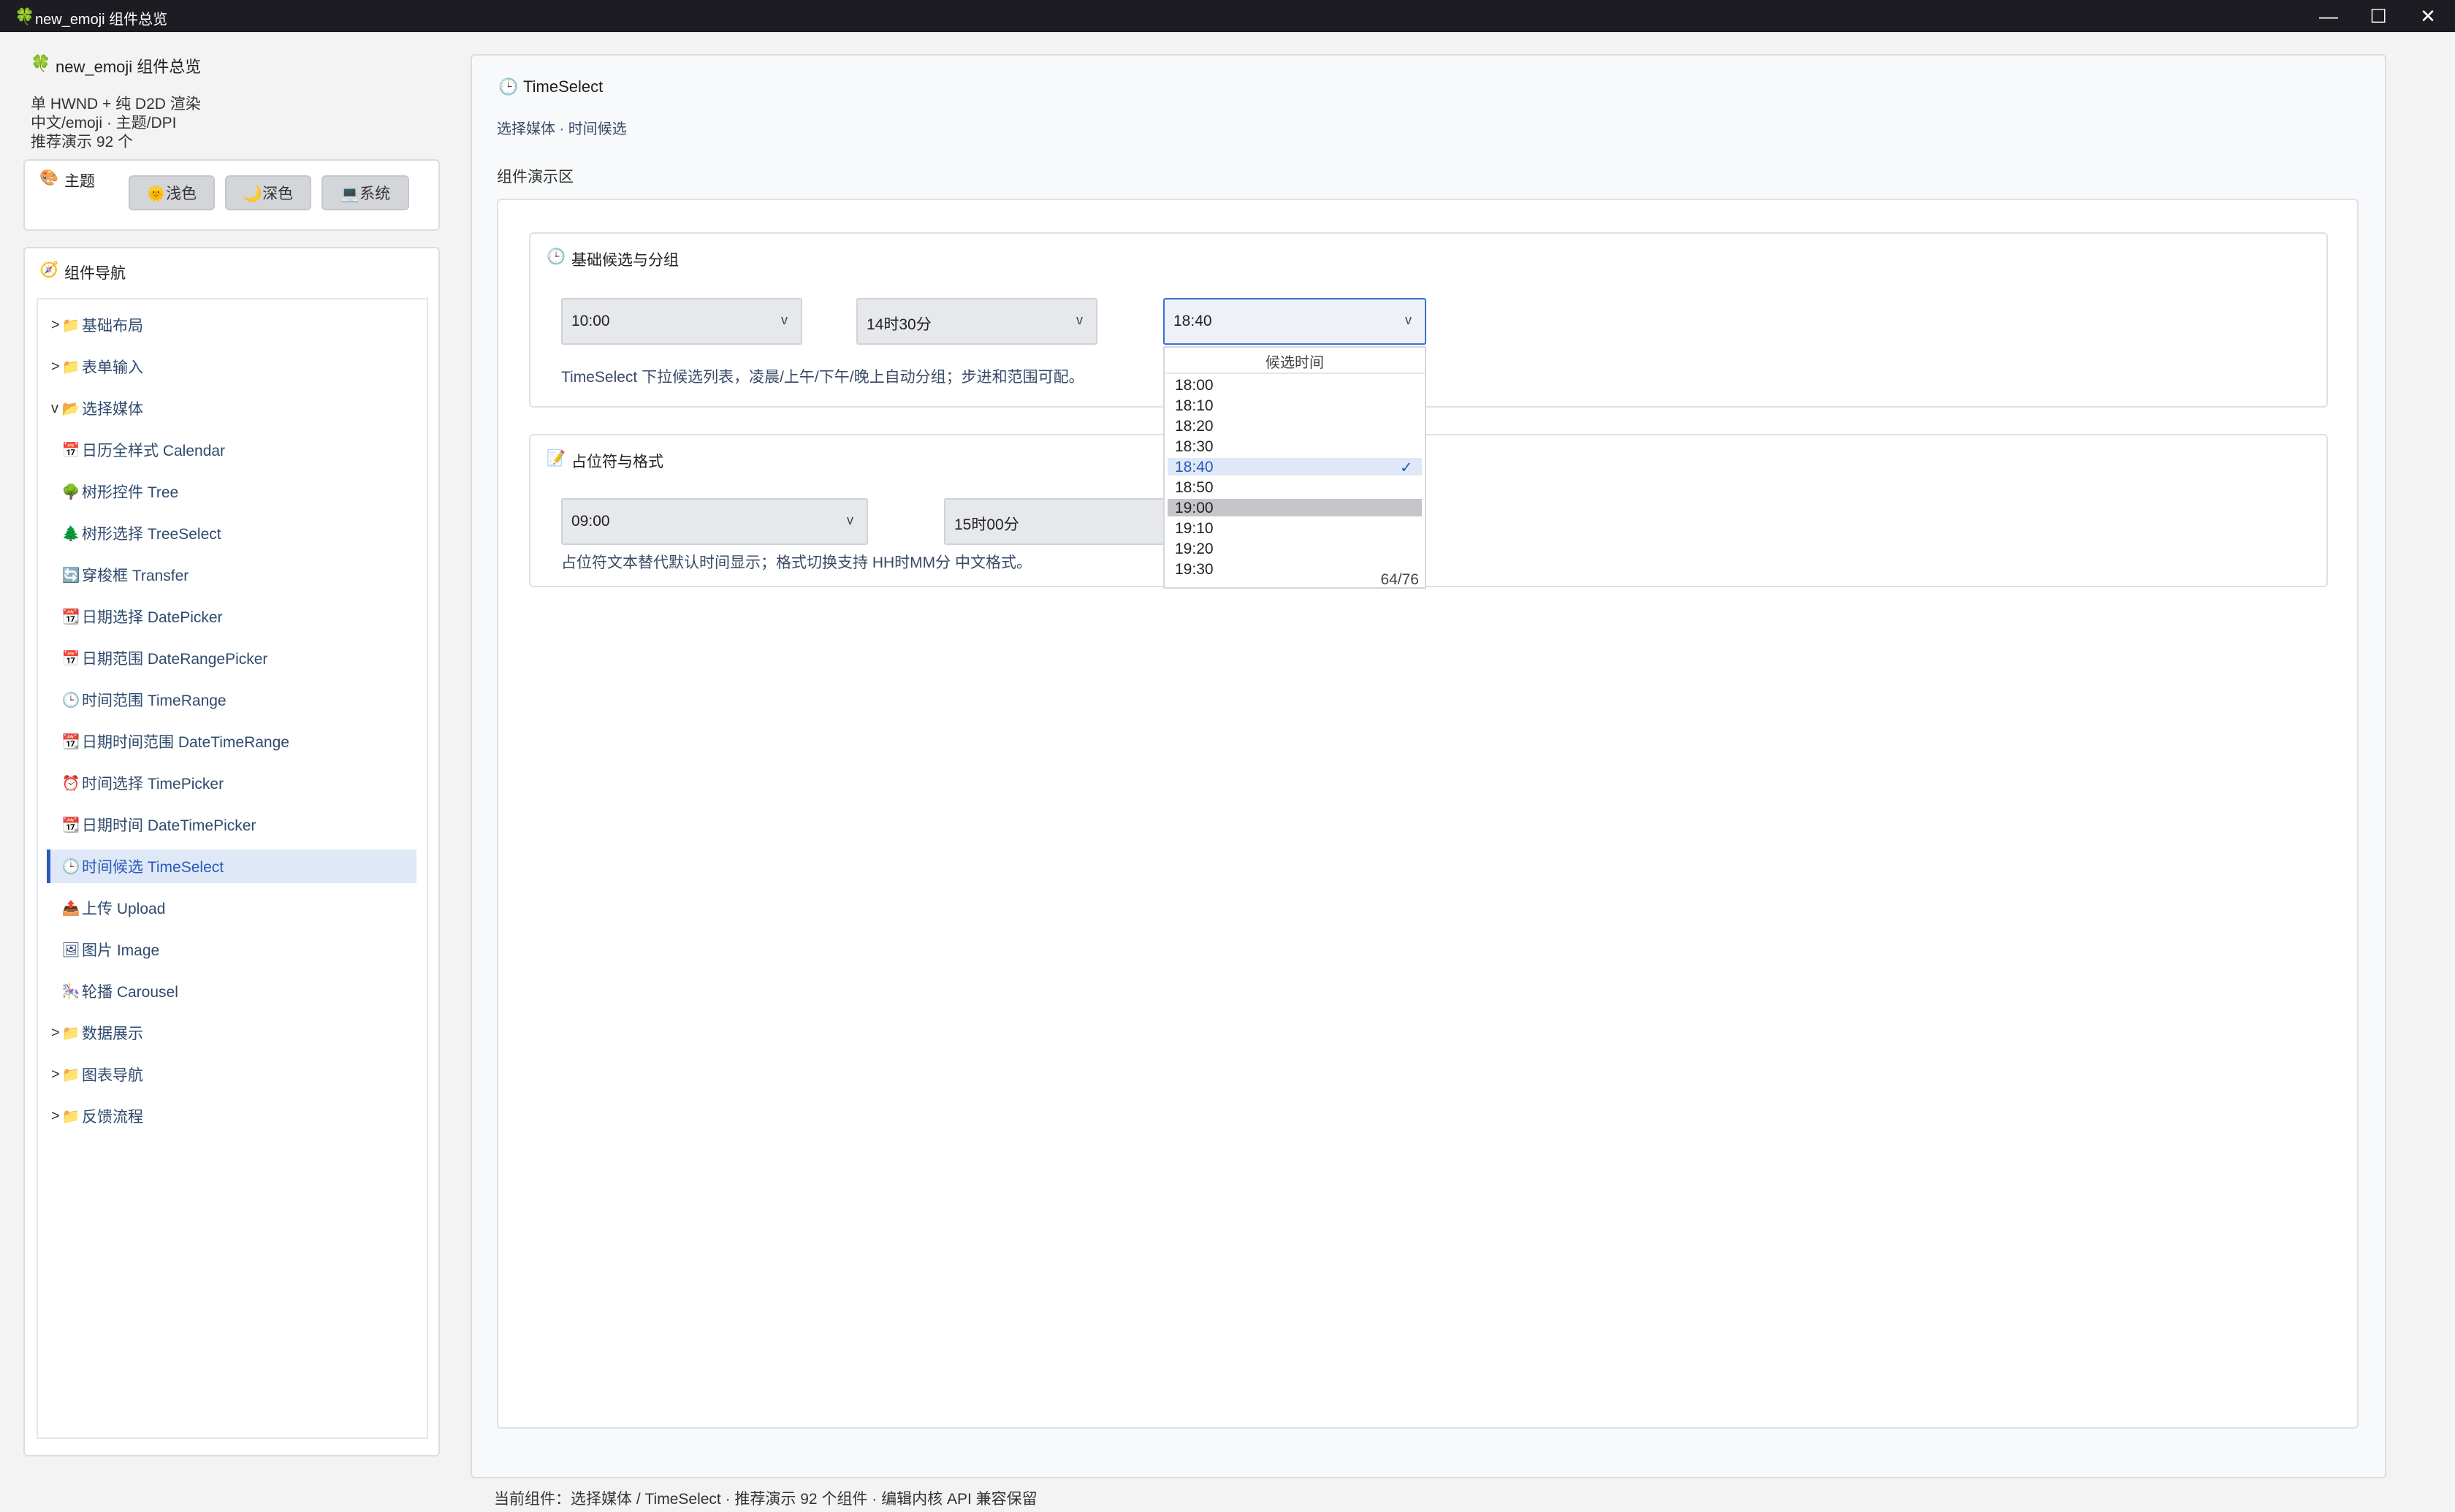 Image resolution: width=2455 pixels, height=1512 pixels. Describe the element at coordinates (1194, 570) in the screenshot. I see `dropdown-option: 19:30` at that location.